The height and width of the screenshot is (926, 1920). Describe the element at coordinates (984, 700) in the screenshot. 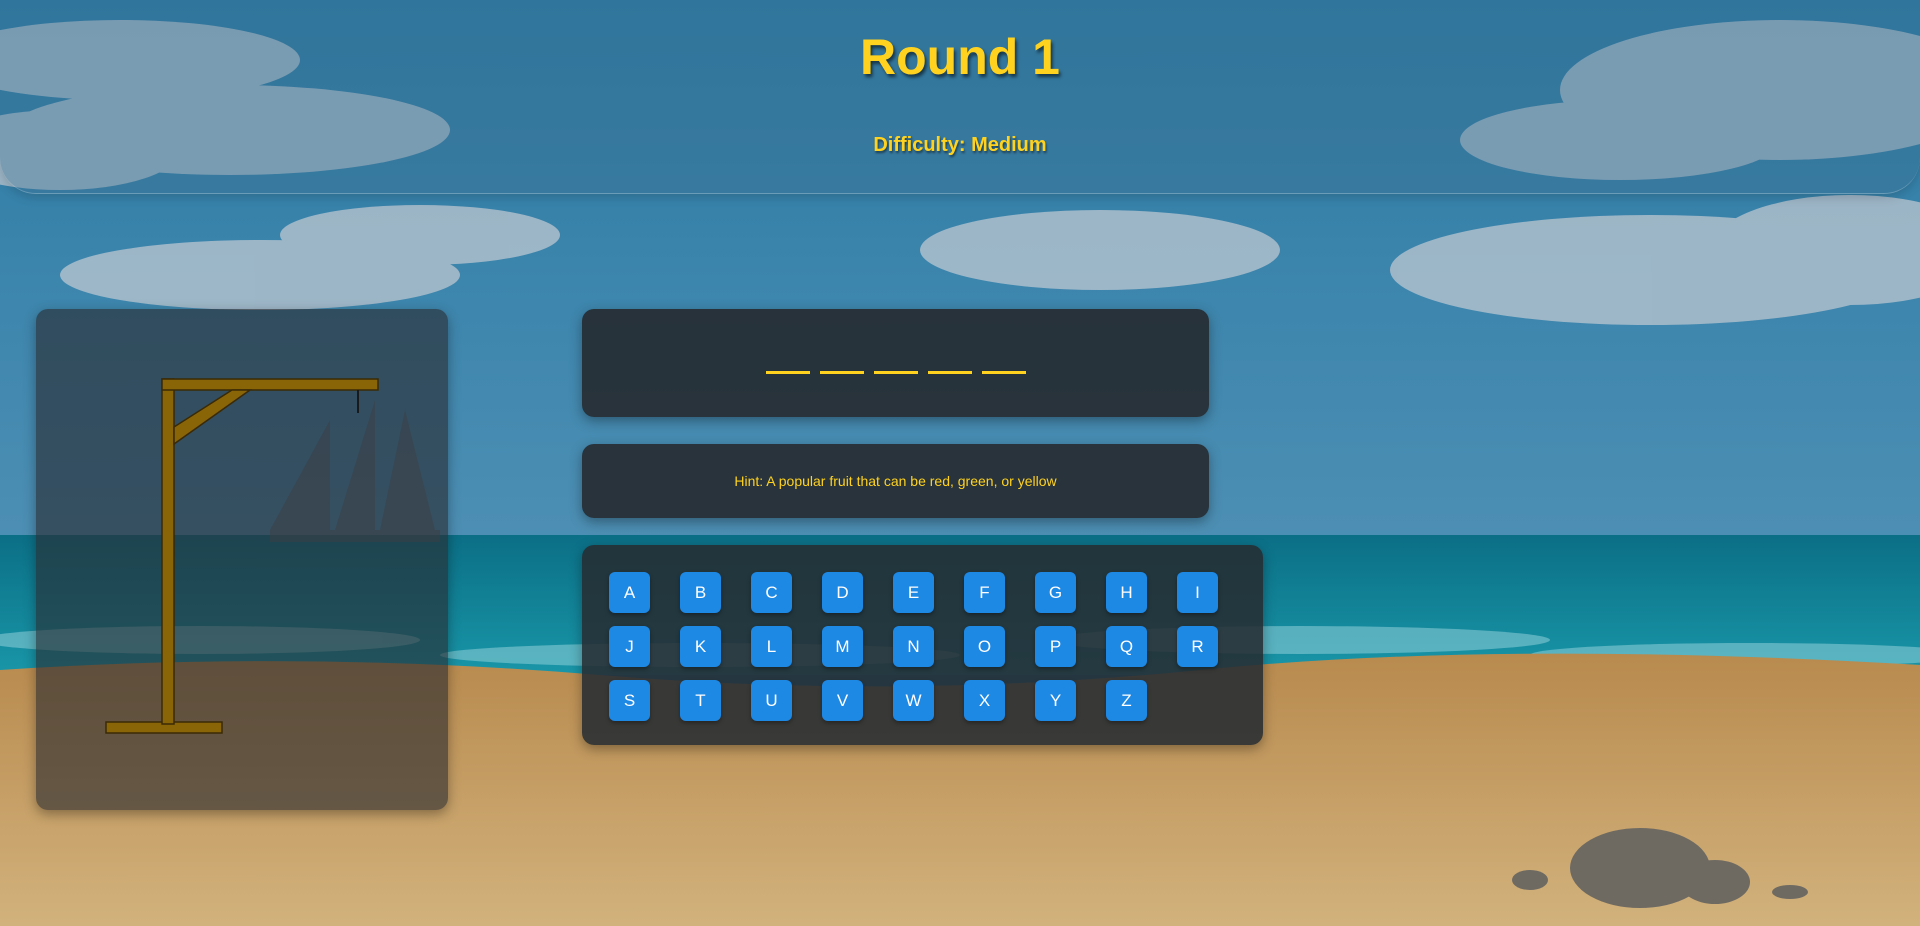

I see `letter-button-x: X` at that location.